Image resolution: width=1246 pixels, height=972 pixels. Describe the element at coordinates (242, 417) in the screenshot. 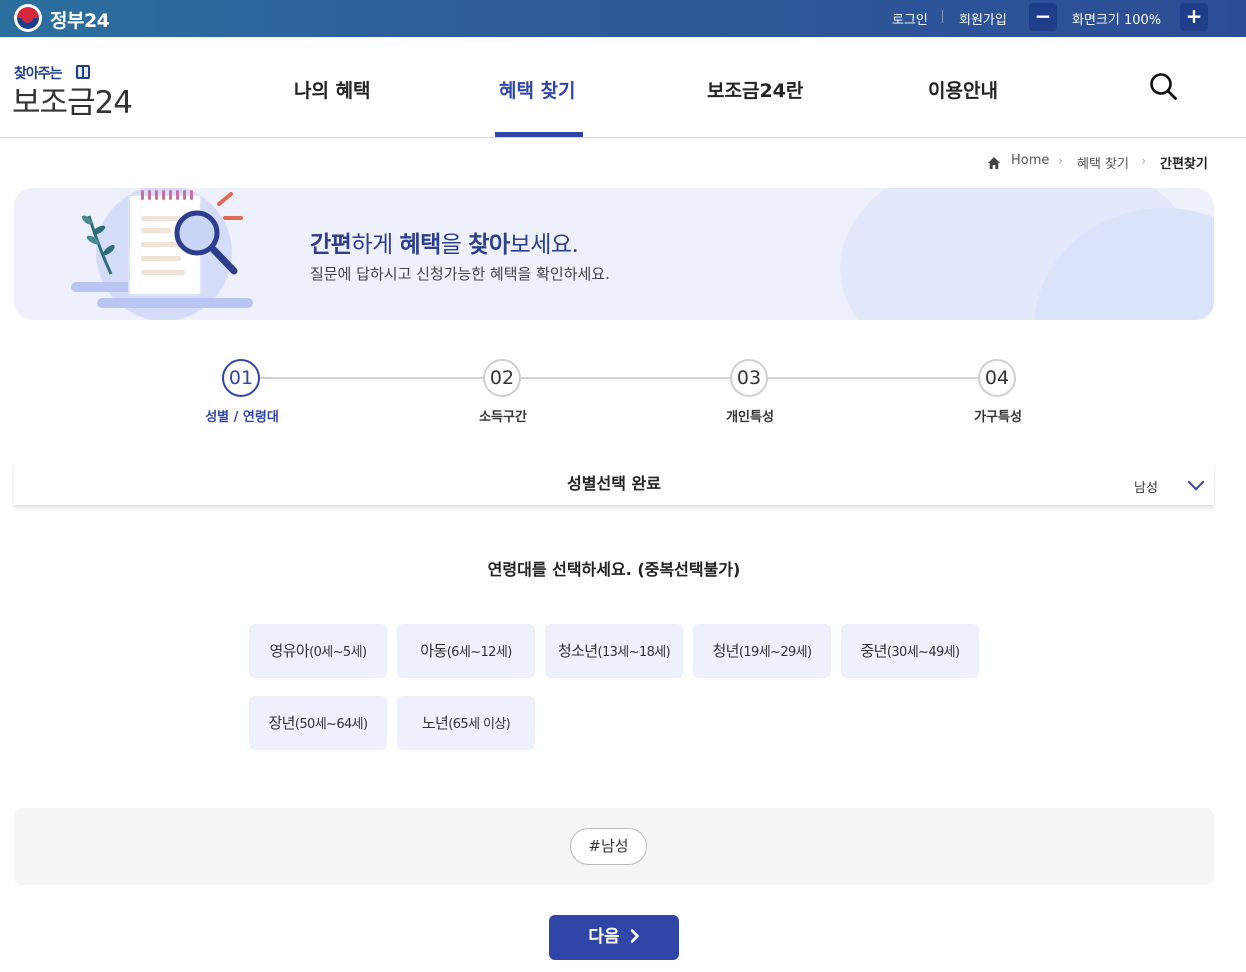

I see `step-1-label: 성별 / 연령대` at that location.